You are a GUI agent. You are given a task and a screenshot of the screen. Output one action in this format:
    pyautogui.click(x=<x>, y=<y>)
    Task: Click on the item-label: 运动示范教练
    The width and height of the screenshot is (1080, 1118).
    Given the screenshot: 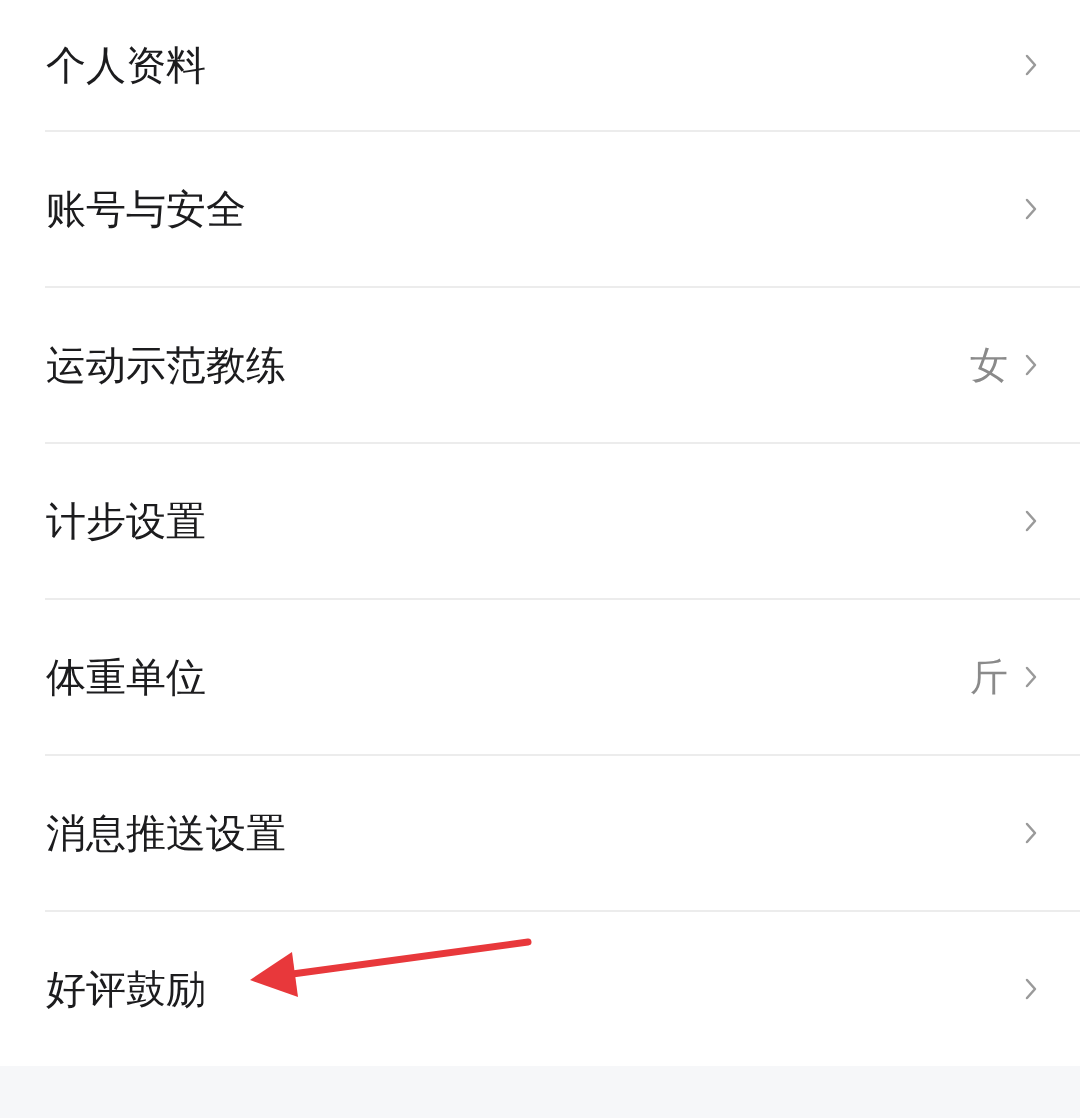 What is the action you would take?
    pyautogui.click(x=166, y=365)
    